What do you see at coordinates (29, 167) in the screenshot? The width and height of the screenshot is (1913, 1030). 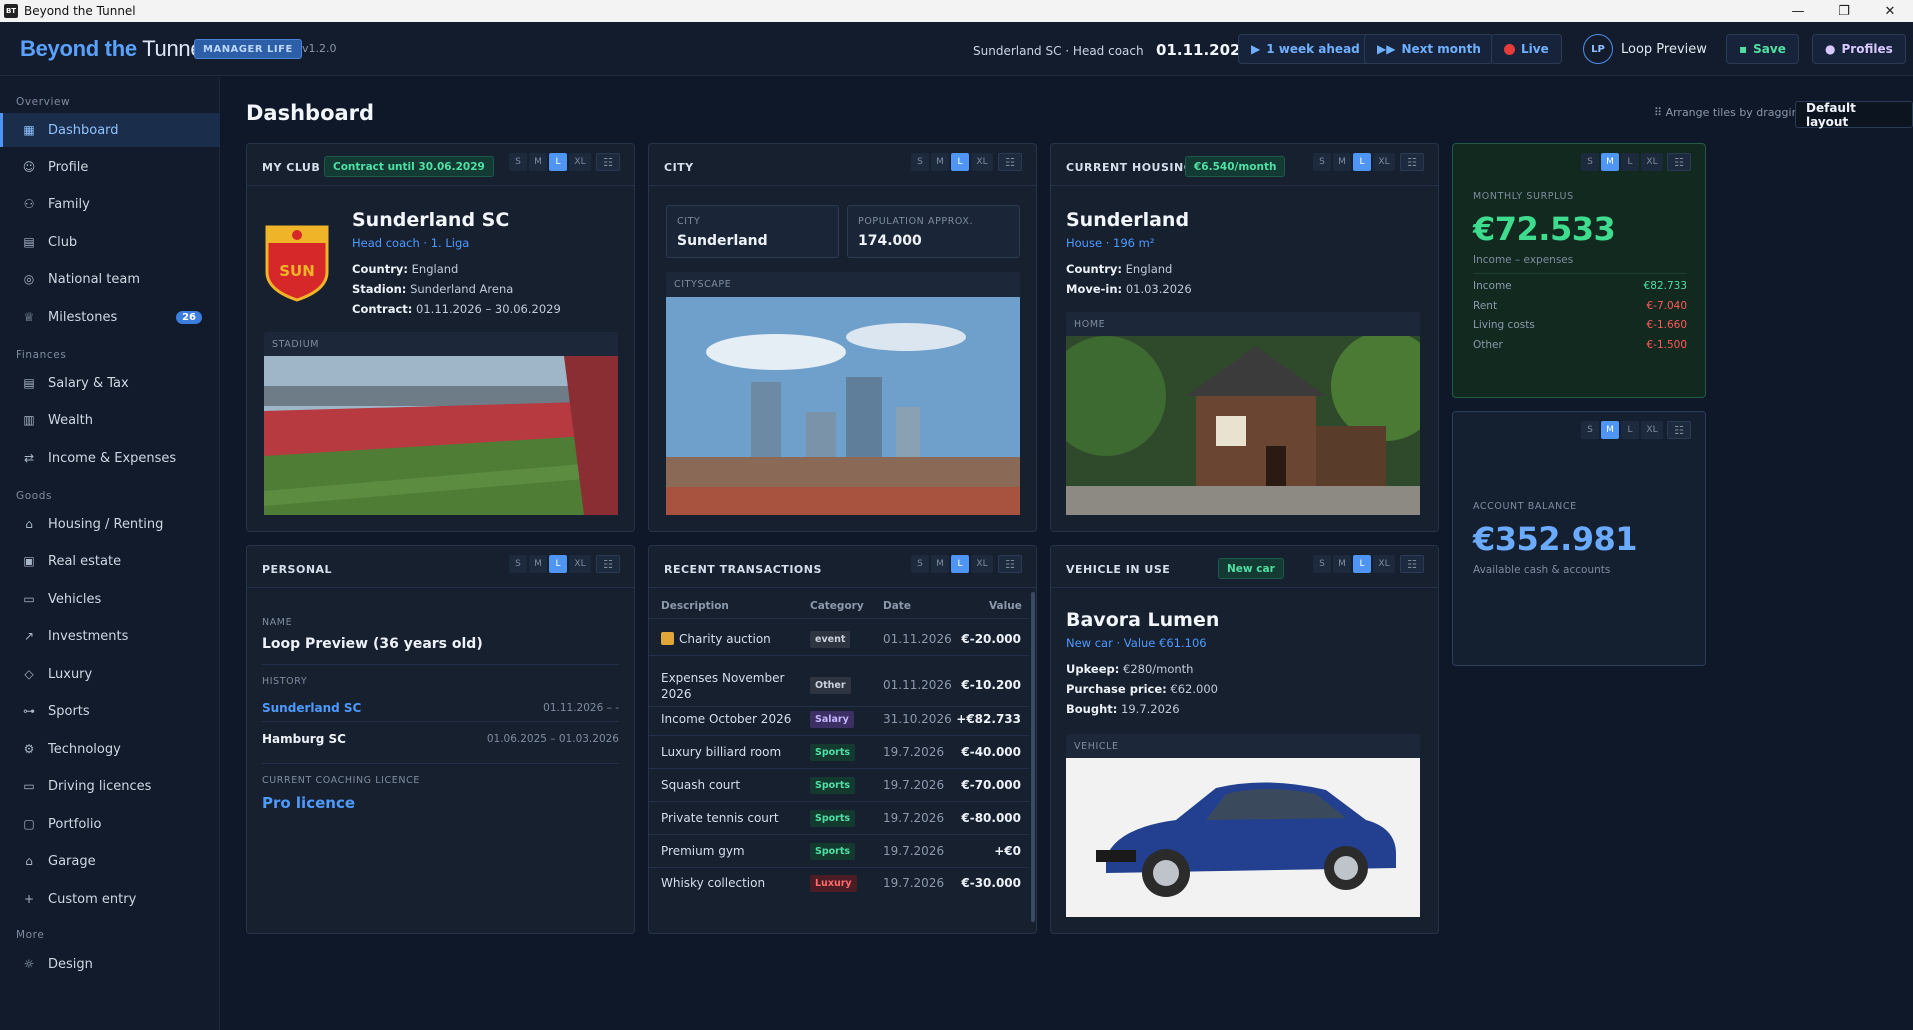 I see `user-icon: ☺` at bounding box center [29, 167].